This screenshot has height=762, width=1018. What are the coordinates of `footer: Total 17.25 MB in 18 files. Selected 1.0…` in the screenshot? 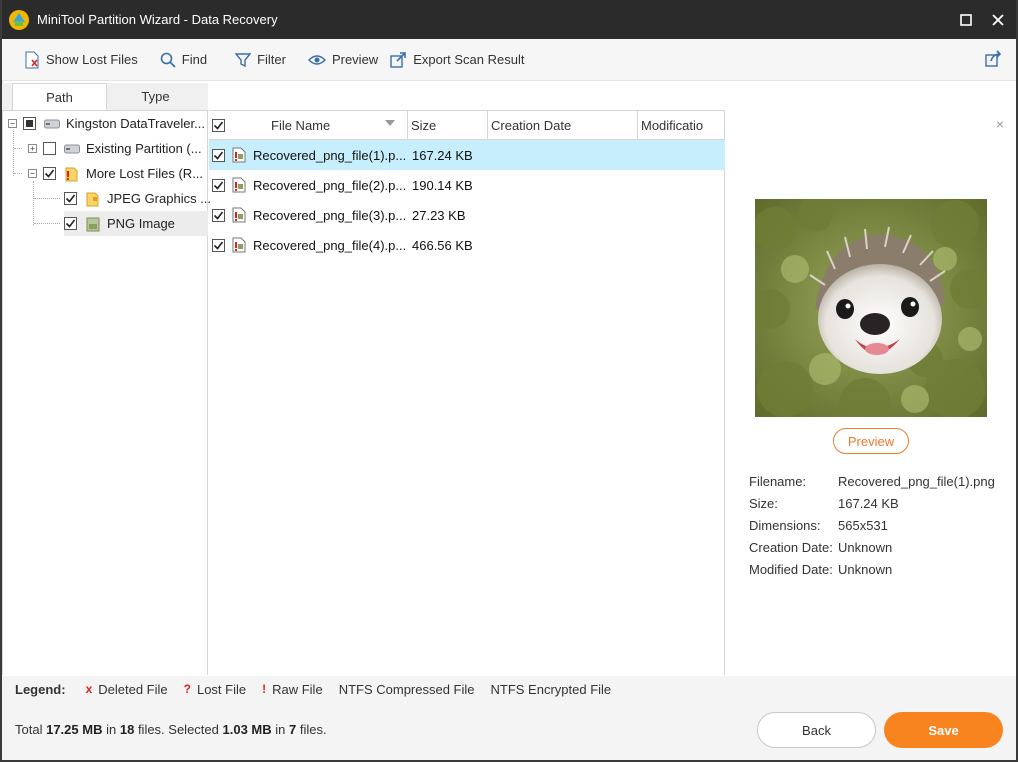 It's located at (509, 731).